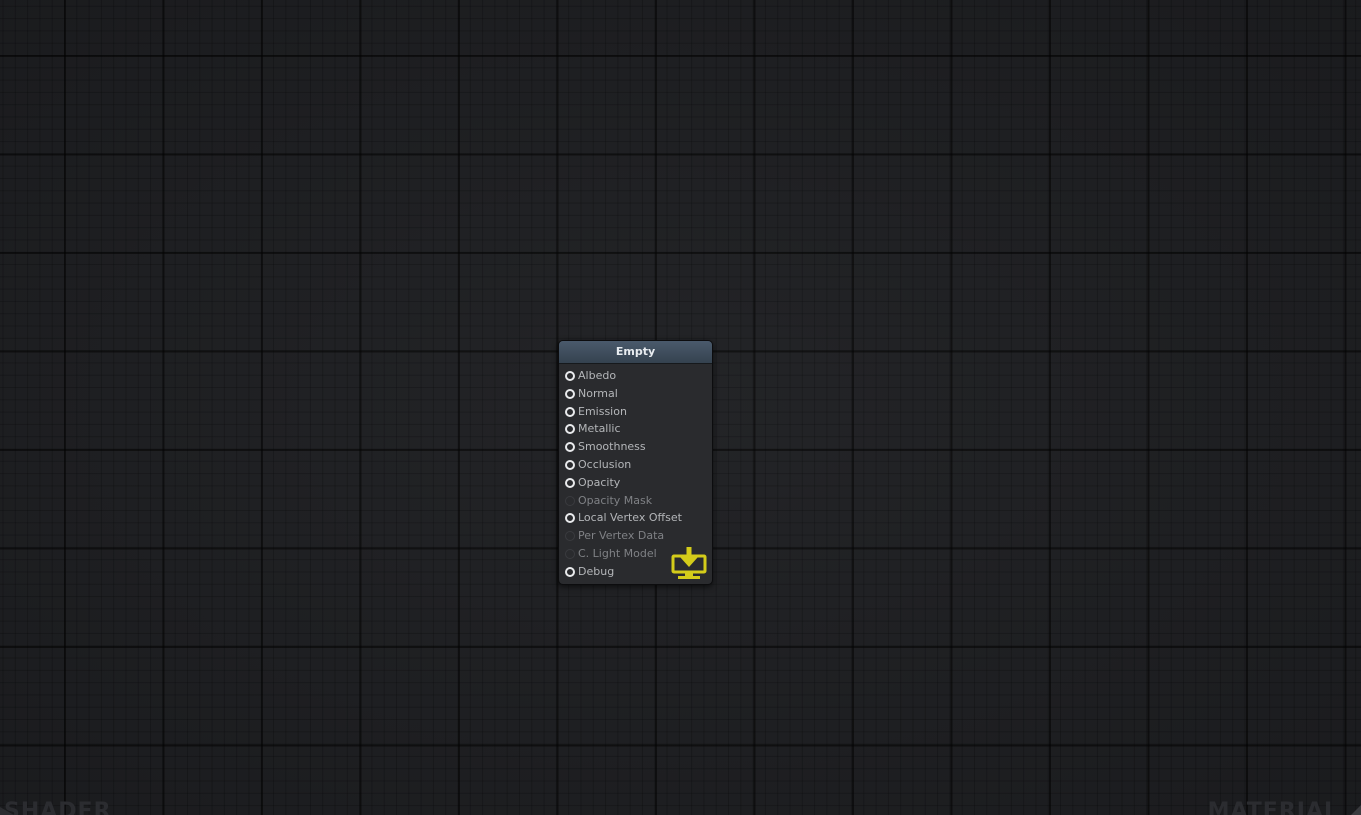 This screenshot has height=815, width=1361. What do you see at coordinates (605, 464) in the screenshot?
I see `port-label: Occlusion` at bounding box center [605, 464].